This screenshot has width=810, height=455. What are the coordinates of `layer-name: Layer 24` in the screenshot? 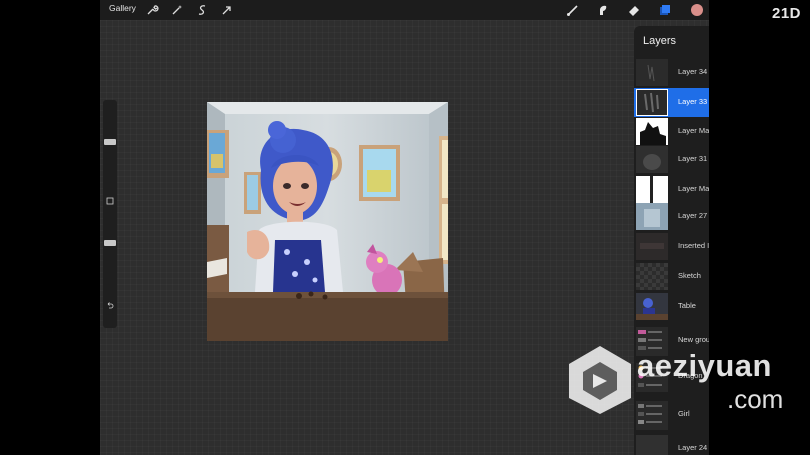 It's located at (693, 447).